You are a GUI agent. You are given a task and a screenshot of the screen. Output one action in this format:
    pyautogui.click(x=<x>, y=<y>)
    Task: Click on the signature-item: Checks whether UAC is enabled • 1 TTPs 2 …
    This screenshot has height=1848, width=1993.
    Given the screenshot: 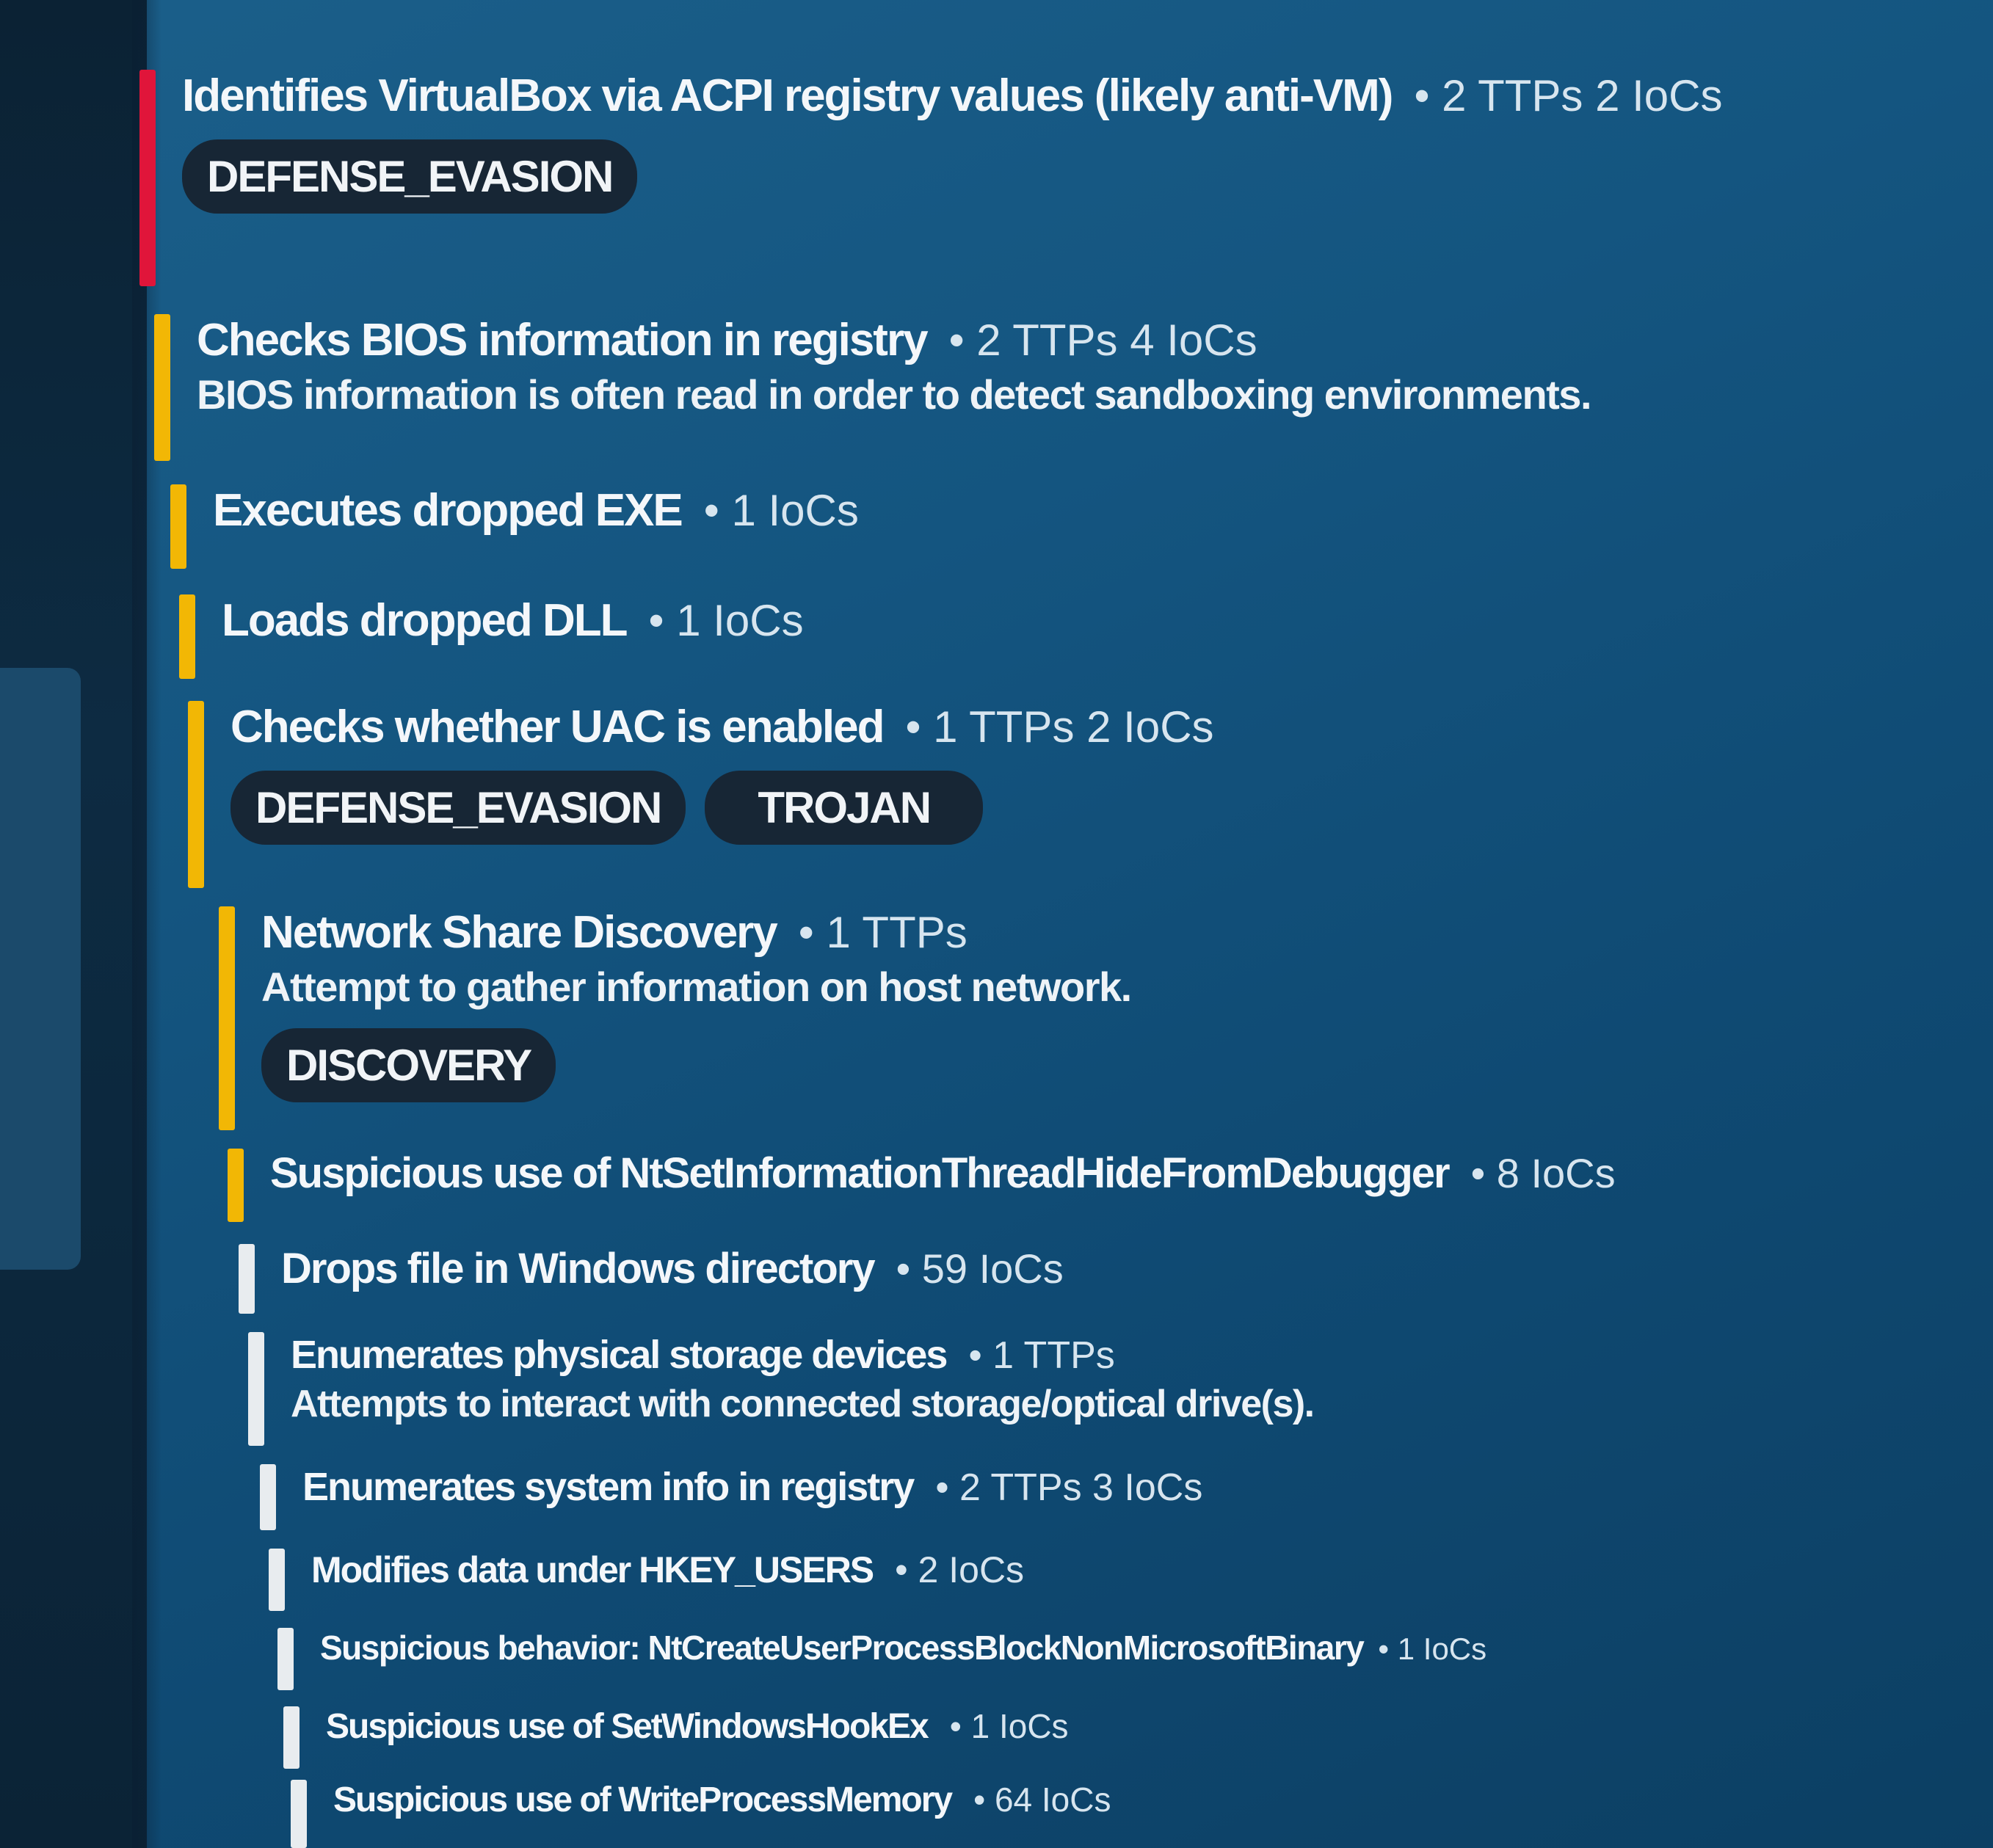 What is the action you would take?
    pyautogui.click(x=701, y=795)
    